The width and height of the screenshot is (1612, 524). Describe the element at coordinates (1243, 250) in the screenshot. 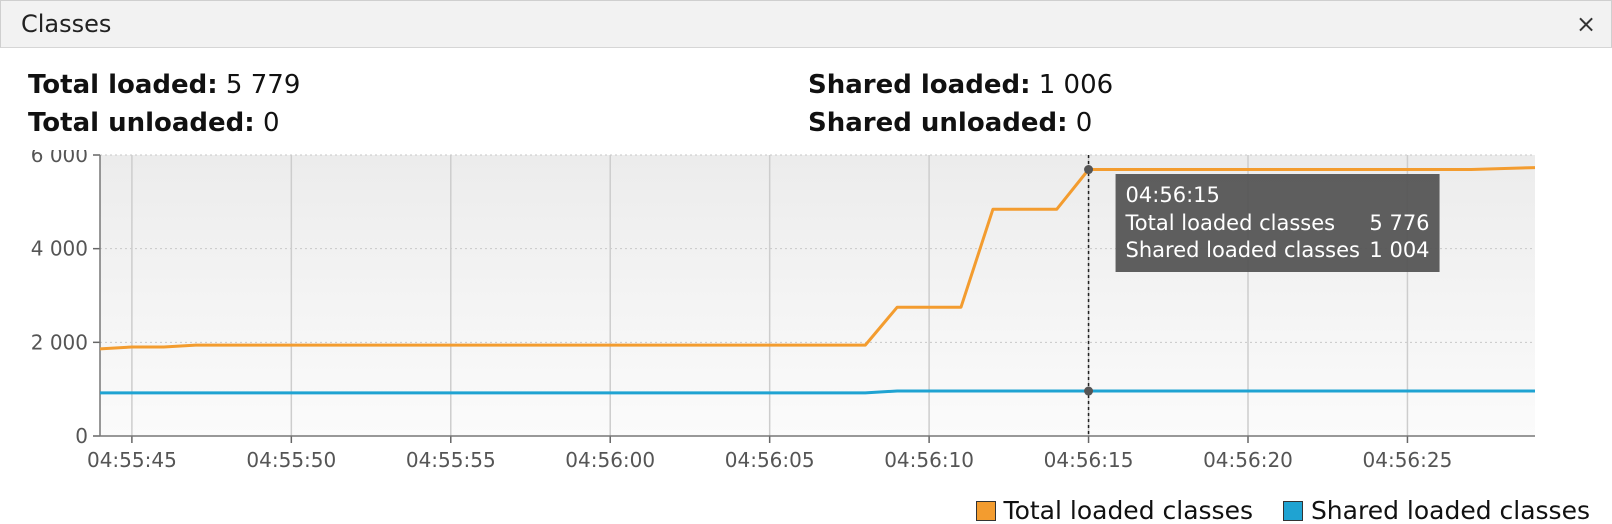

I see `tooltip-row-label: Shared loaded classes` at that location.